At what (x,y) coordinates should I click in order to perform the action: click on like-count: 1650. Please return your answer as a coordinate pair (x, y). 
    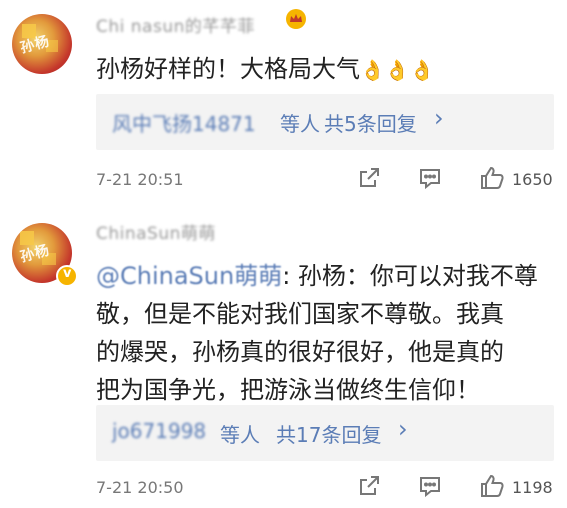
    Looking at the image, I should click on (532, 179).